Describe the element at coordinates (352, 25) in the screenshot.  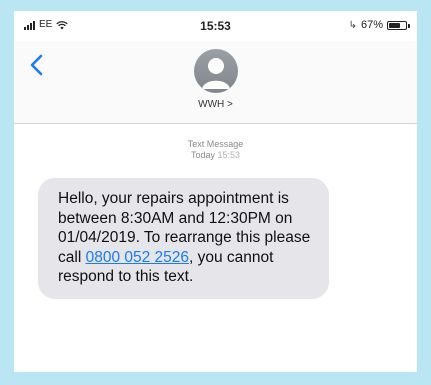
I see `charging-icon: ↳` at that location.